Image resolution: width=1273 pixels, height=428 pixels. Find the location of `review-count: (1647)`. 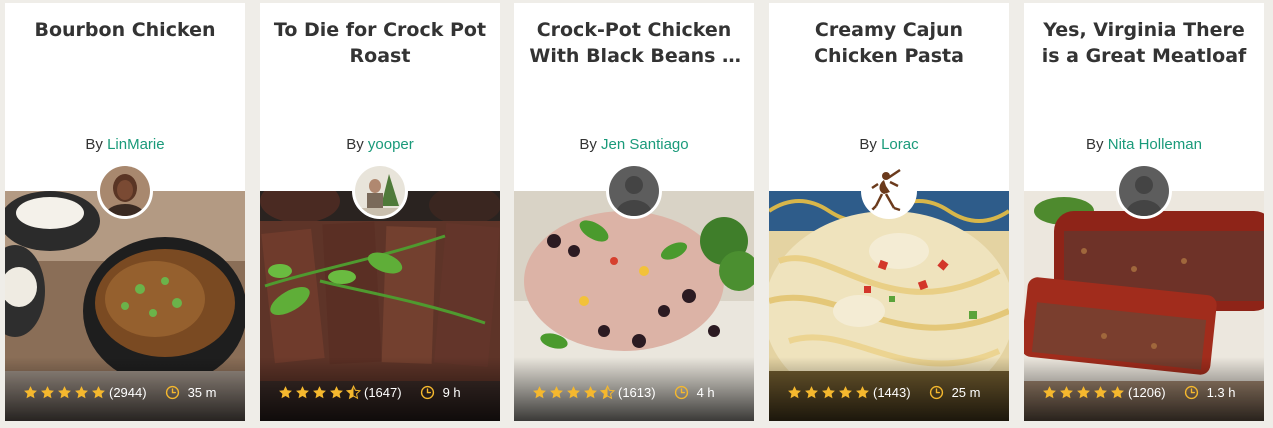

review-count: (1647) is located at coordinates (383, 392).